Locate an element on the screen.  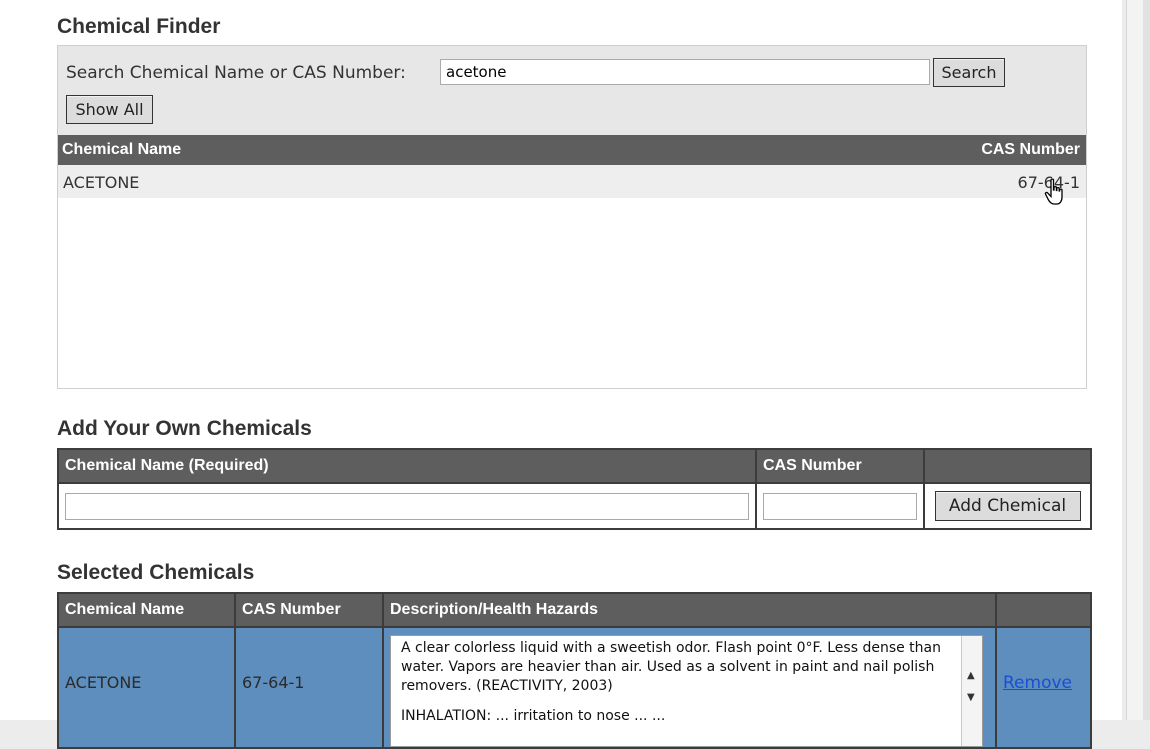
remove-link: Remove is located at coordinates (1037, 683).